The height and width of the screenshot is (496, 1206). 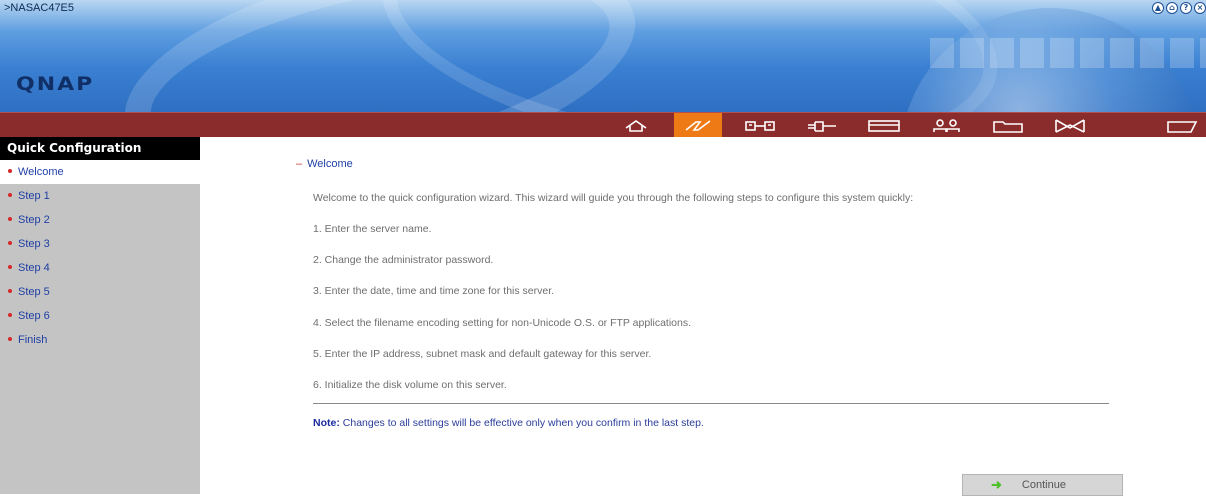 I want to click on logout-icon: ×, so click(x=1200, y=8).